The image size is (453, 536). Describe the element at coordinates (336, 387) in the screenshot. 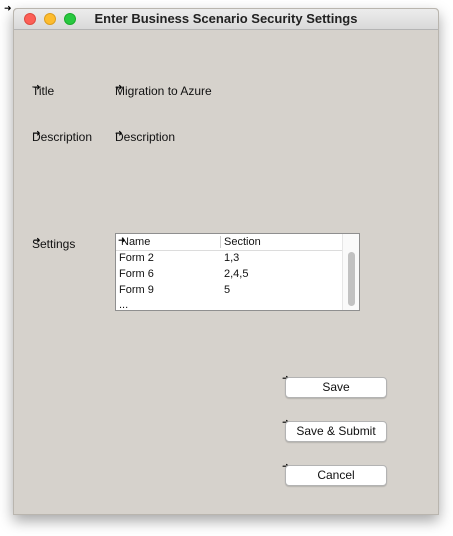

I see `save-button: Save` at that location.